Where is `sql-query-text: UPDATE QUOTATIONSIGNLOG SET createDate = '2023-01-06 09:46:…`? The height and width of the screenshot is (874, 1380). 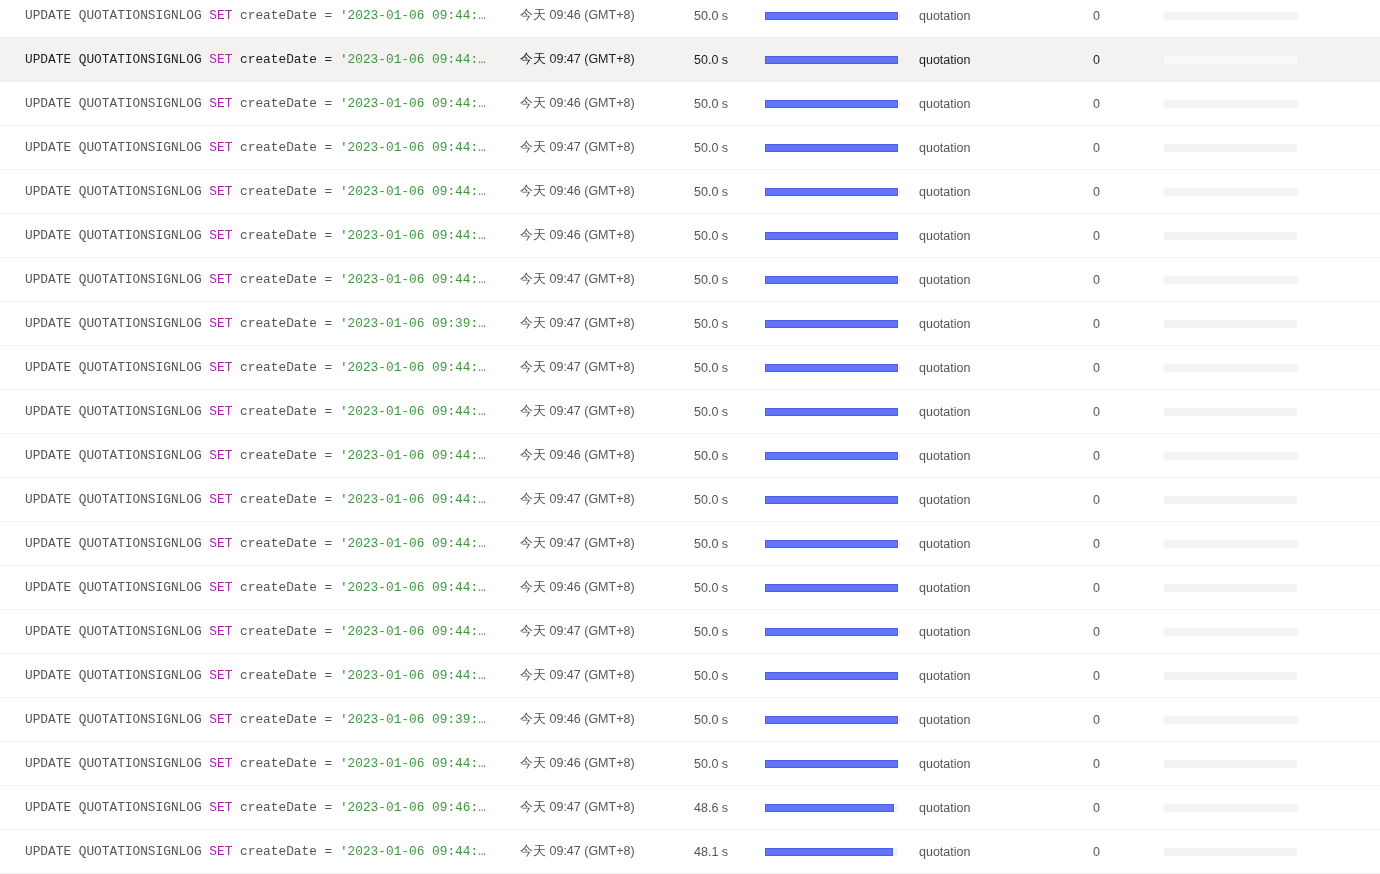 sql-query-text: UPDATE QUOTATIONSIGNLOG SET createDate = '2023-01-06 09:46:… is located at coordinates (255, 807).